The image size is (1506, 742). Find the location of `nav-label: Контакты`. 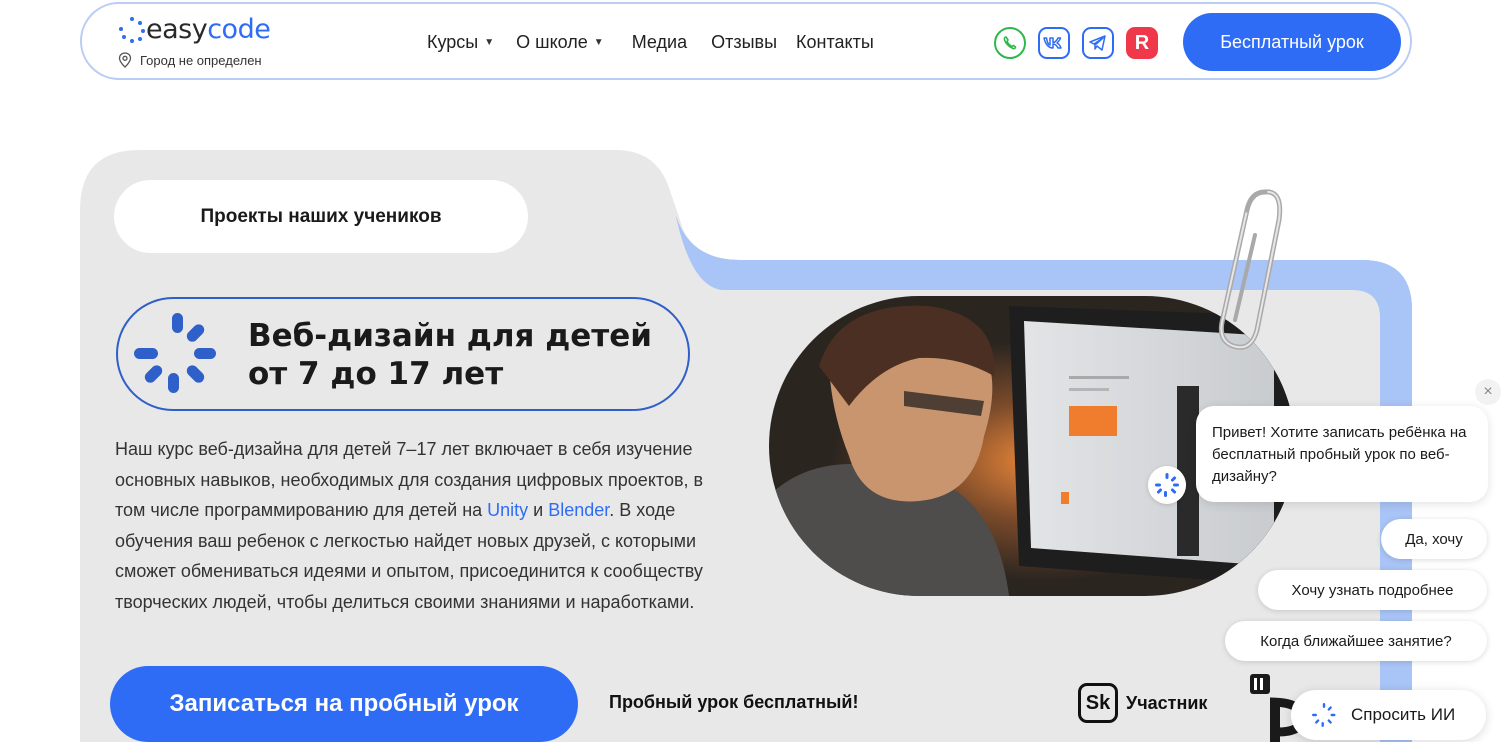

nav-label: Контакты is located at coordinates (835, 42).